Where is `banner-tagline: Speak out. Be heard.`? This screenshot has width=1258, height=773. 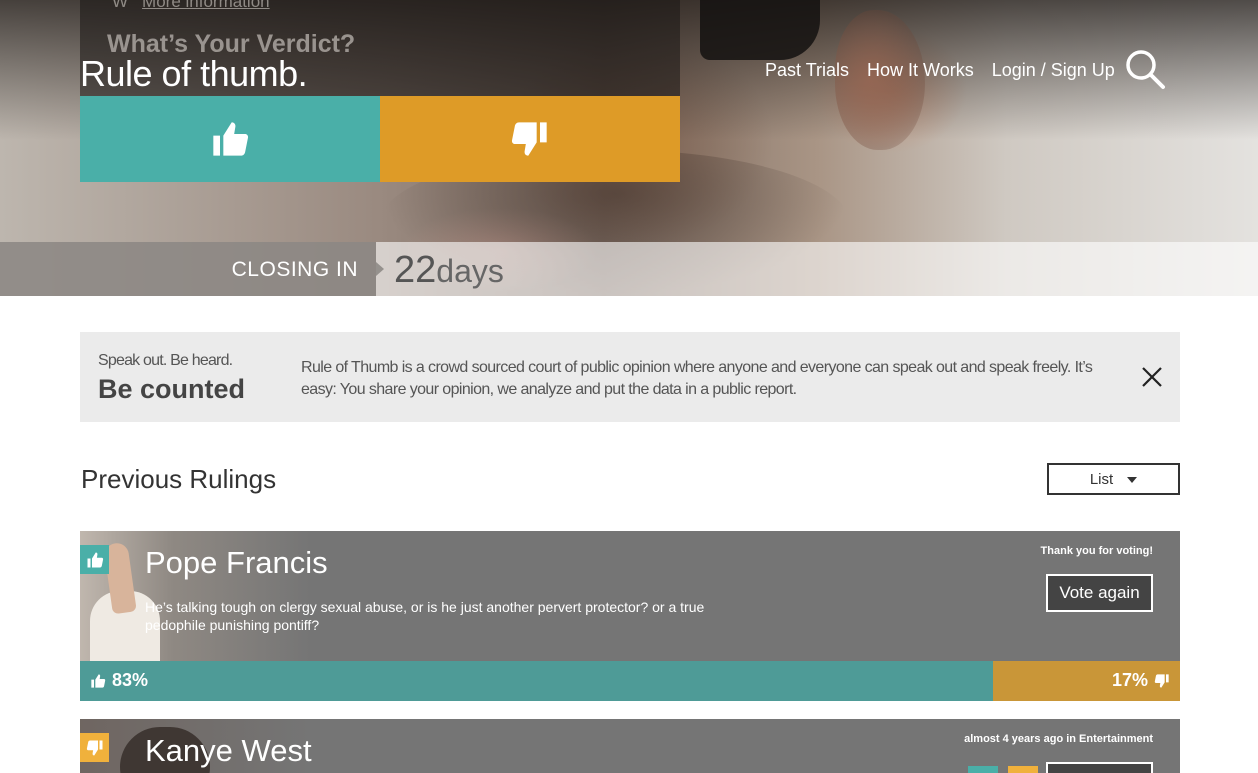
banner-tagline: Speak out. Be heard. is located at coordinates (165, 360).